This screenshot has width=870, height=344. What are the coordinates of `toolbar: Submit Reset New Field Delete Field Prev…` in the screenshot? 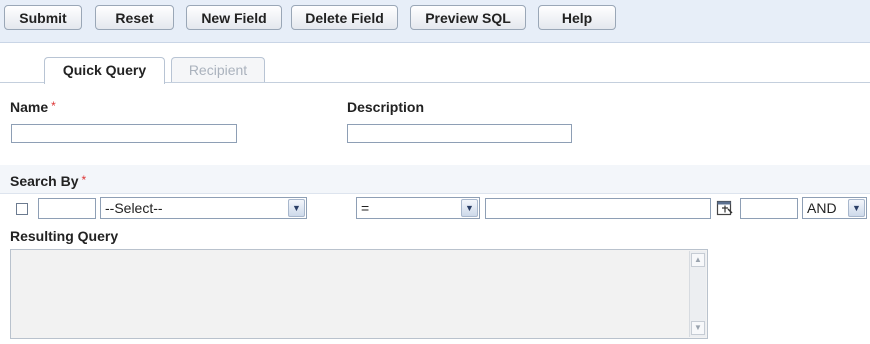 It's located at (435, 21).